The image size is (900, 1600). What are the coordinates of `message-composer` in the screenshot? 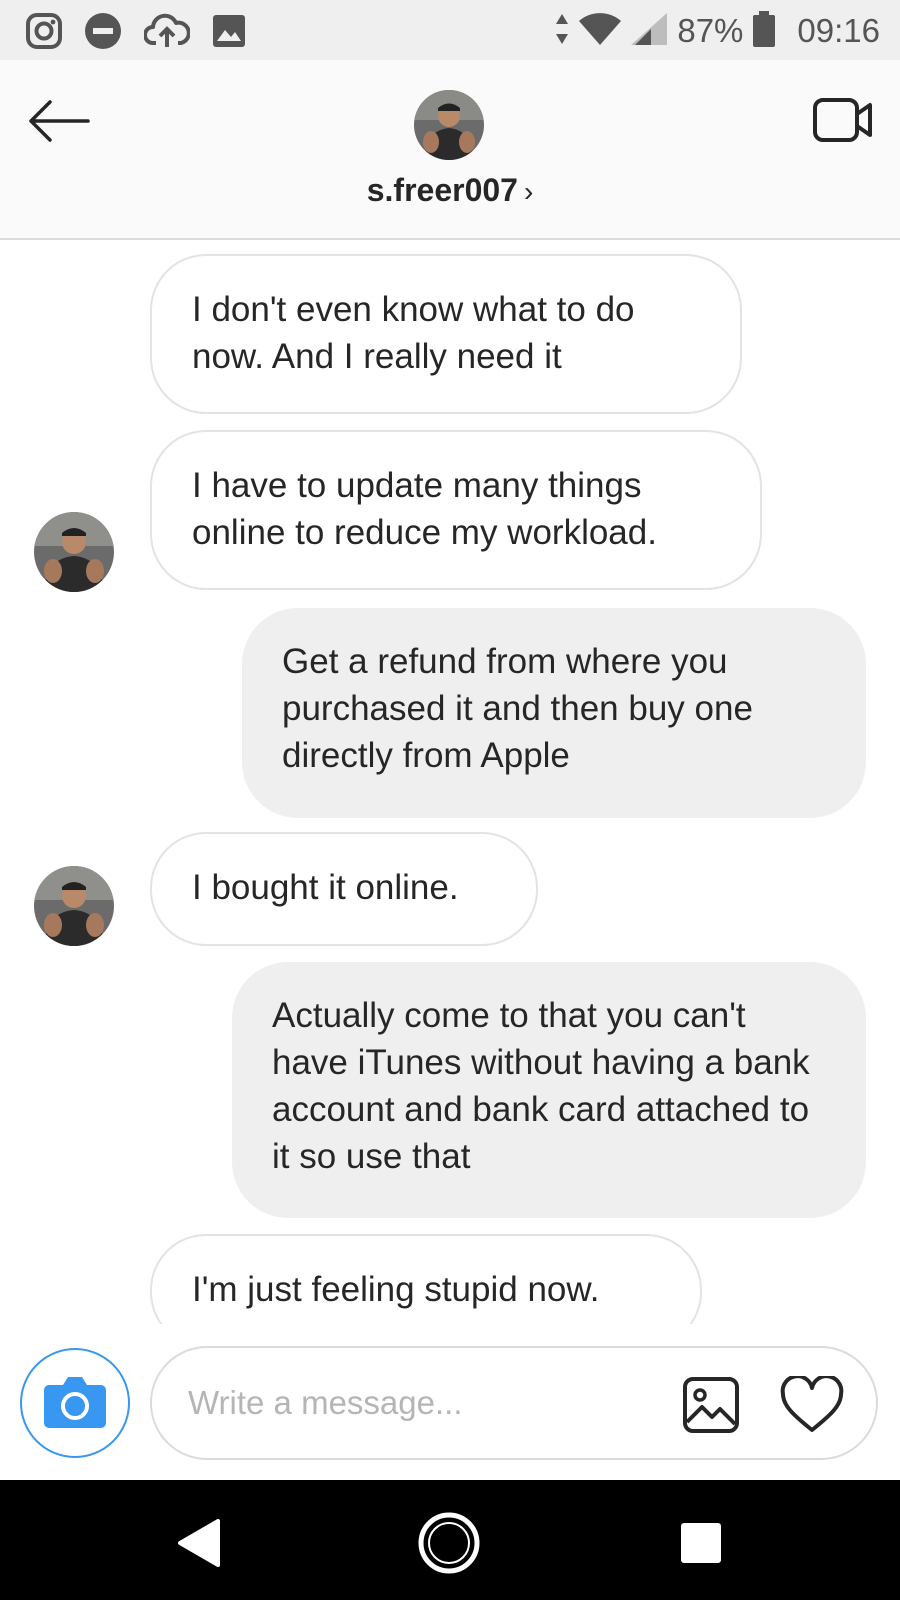 It's located at (450, 1402).